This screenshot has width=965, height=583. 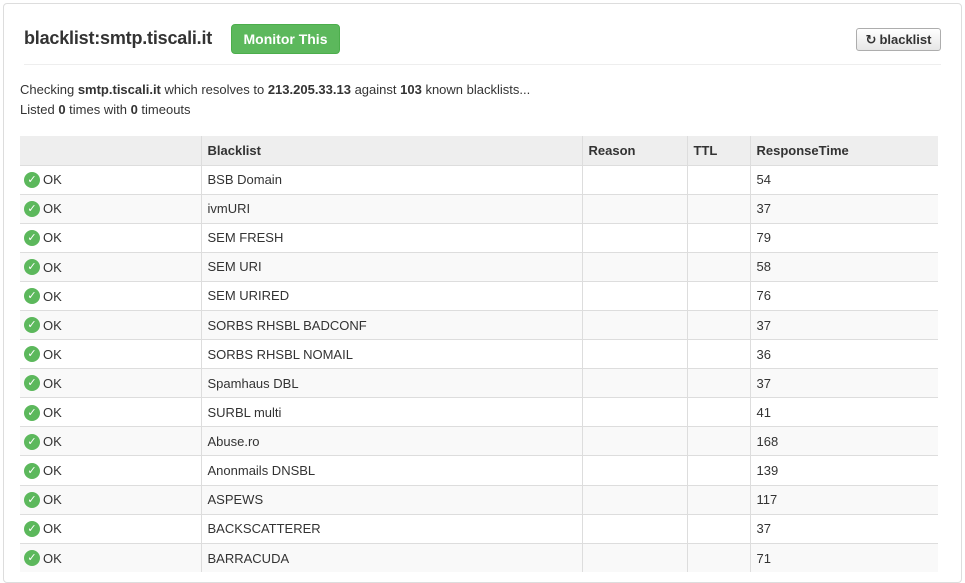 I want to click on table-row: ✓ OK BARRACUDA 71, so click(x=479, y=557).